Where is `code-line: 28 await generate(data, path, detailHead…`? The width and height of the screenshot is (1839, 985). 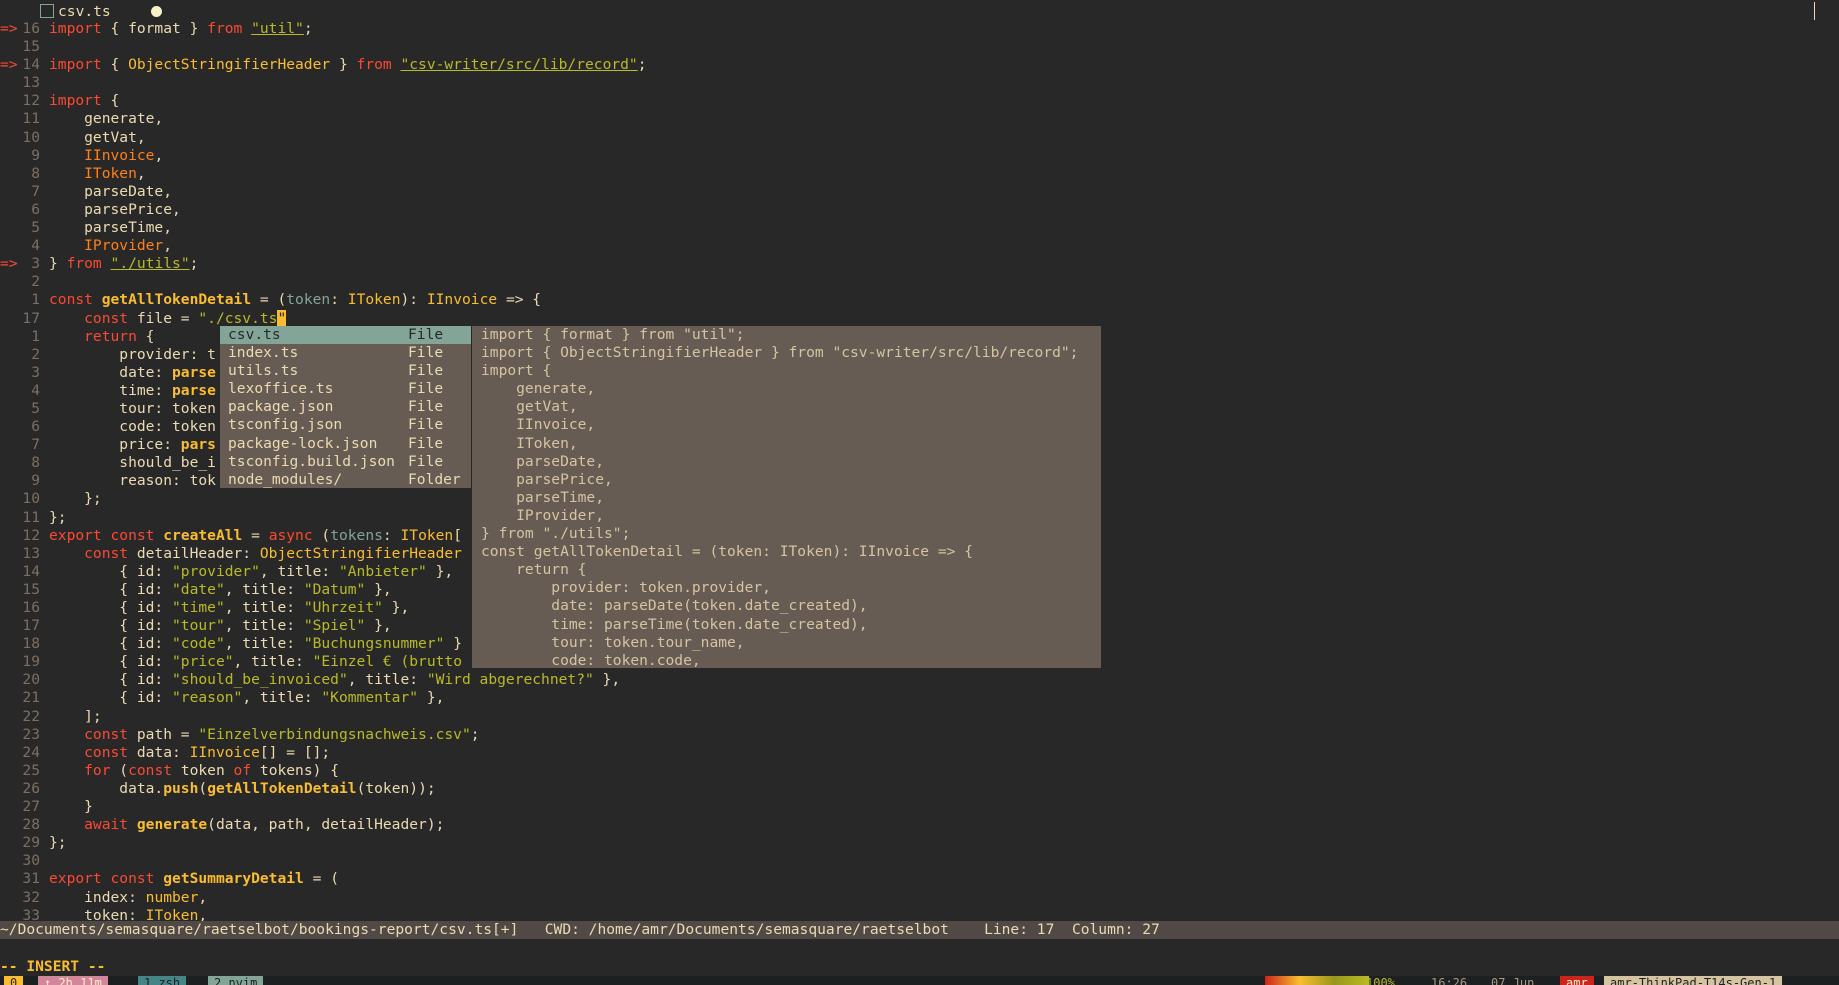 code-line: 28 await generate(data, path, detailHead… is located at coordinates (919, 825).